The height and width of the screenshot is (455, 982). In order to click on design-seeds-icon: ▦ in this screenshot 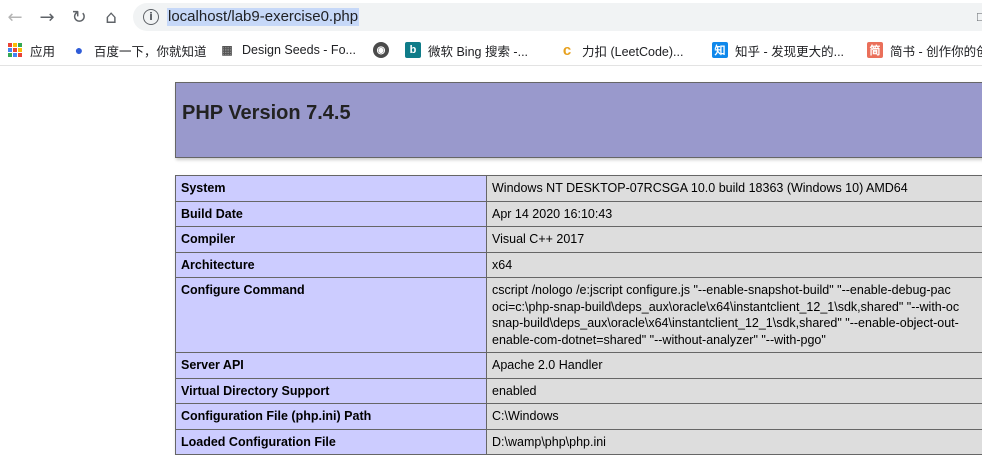, I will do `click(227, 50)`.